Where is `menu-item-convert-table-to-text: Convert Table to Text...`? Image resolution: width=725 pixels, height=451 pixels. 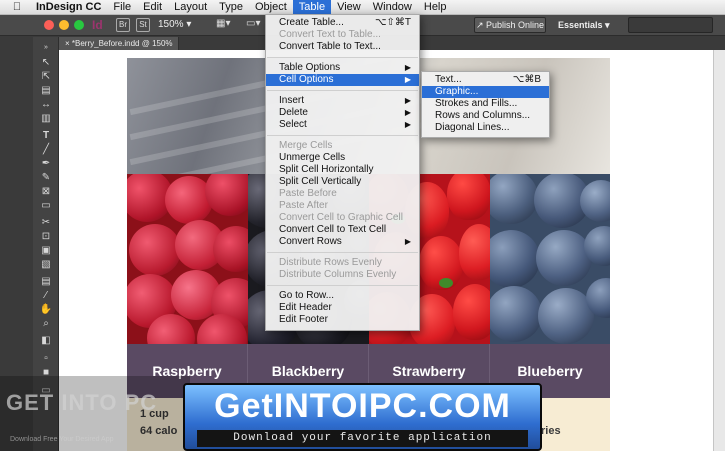 menu-item-convert-table-to-text: Convert Table to Text... is located at coordinates (342, 47).